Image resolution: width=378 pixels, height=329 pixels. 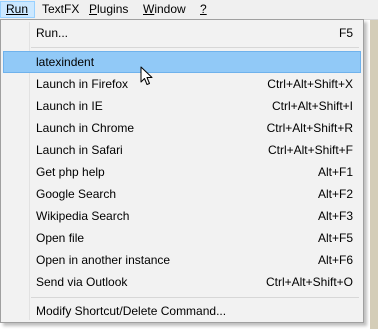 I want to click on menu-help: ?, so click(x=203, y=9).